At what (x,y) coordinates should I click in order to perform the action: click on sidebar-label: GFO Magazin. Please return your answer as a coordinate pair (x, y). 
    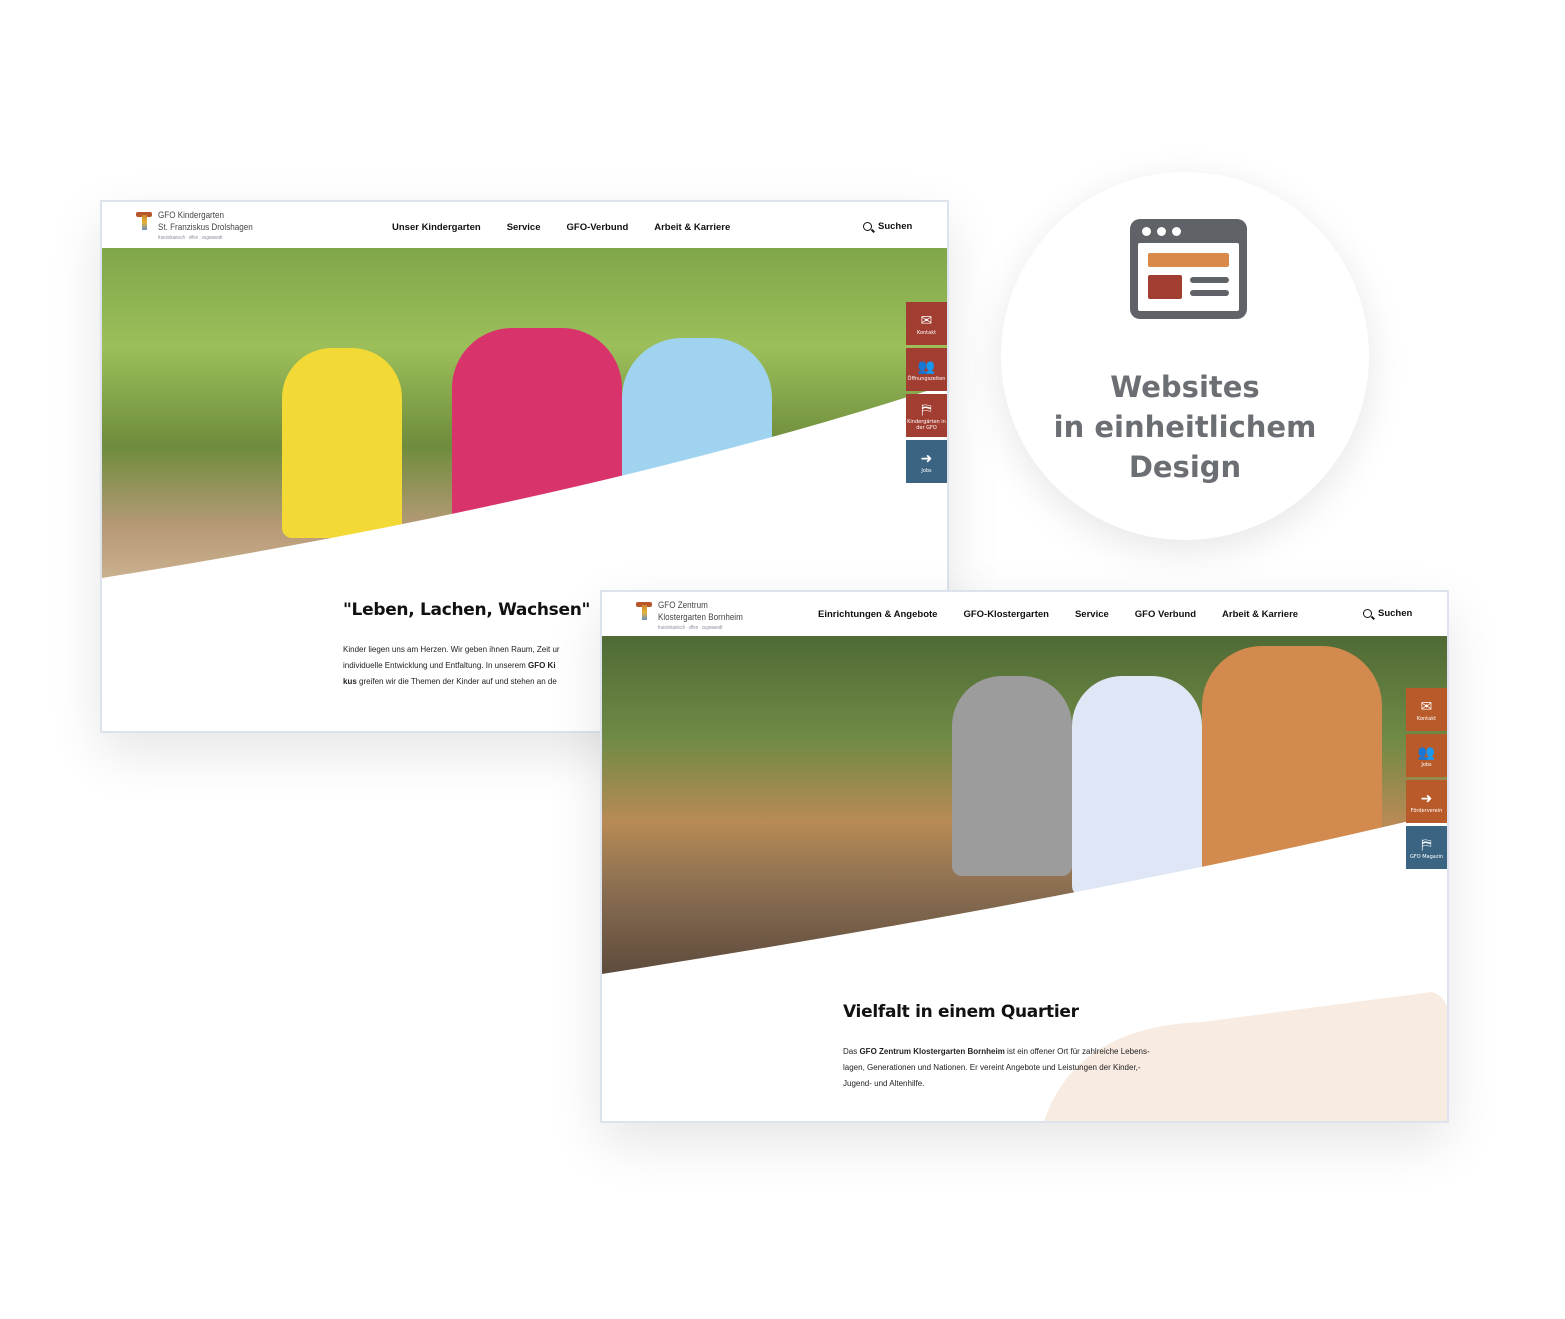
    Looking at the image, I should click on (1426, 856).